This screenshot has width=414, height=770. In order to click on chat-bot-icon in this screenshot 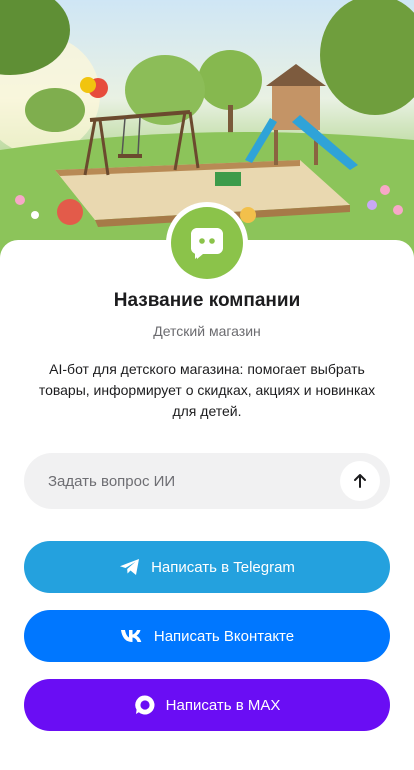, I will do `click(207, 243)`.